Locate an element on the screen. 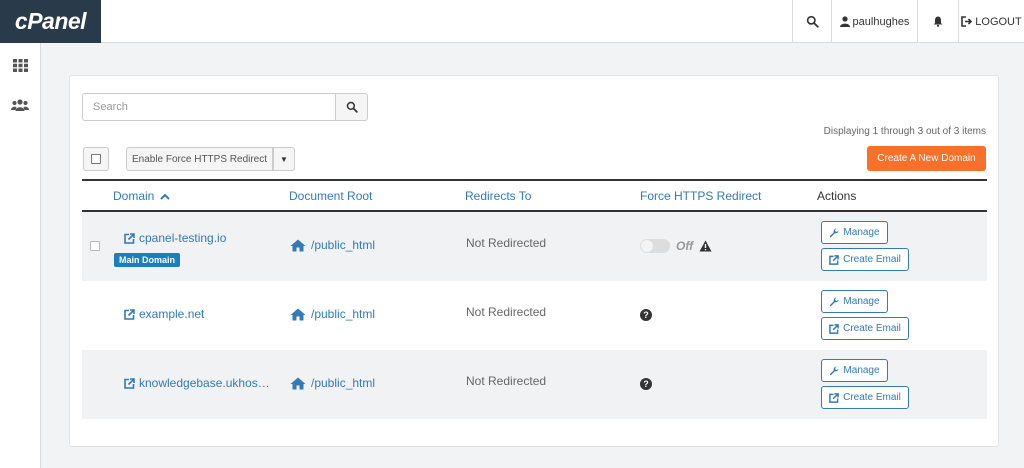  force-https-toggle is located at coordinates (655, 246).